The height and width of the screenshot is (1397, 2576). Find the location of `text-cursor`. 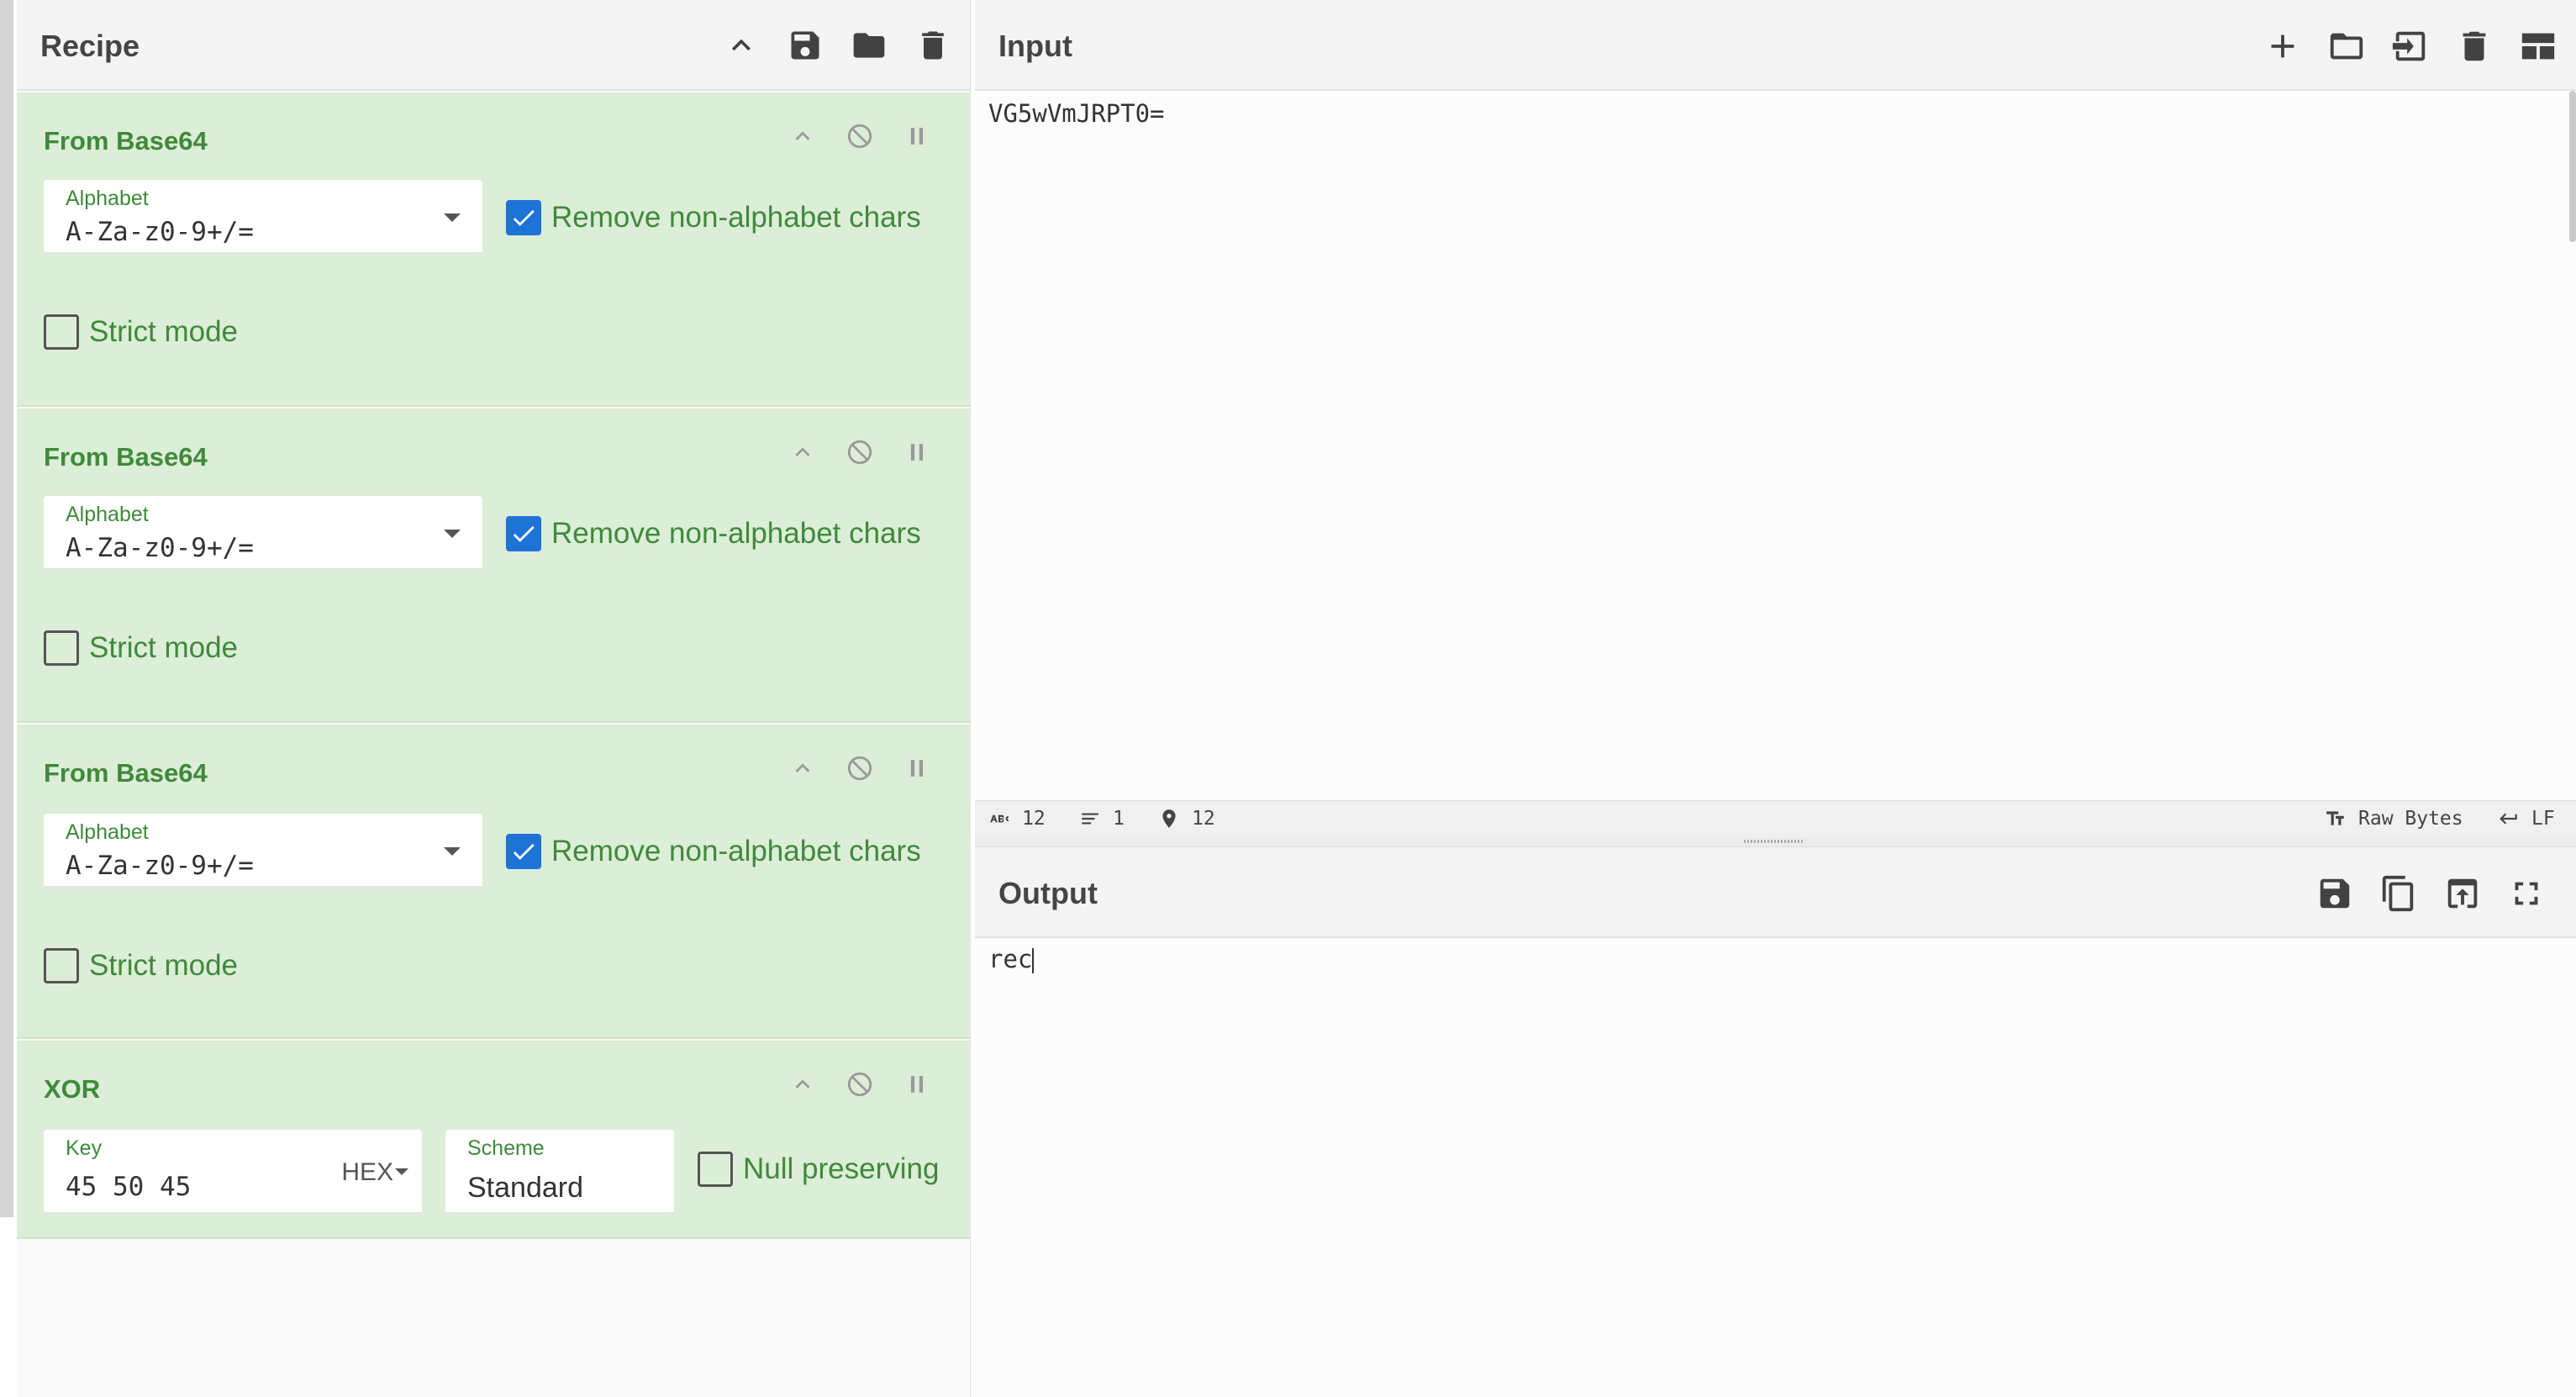

text-cursor is located at coordinates (1033, 961).